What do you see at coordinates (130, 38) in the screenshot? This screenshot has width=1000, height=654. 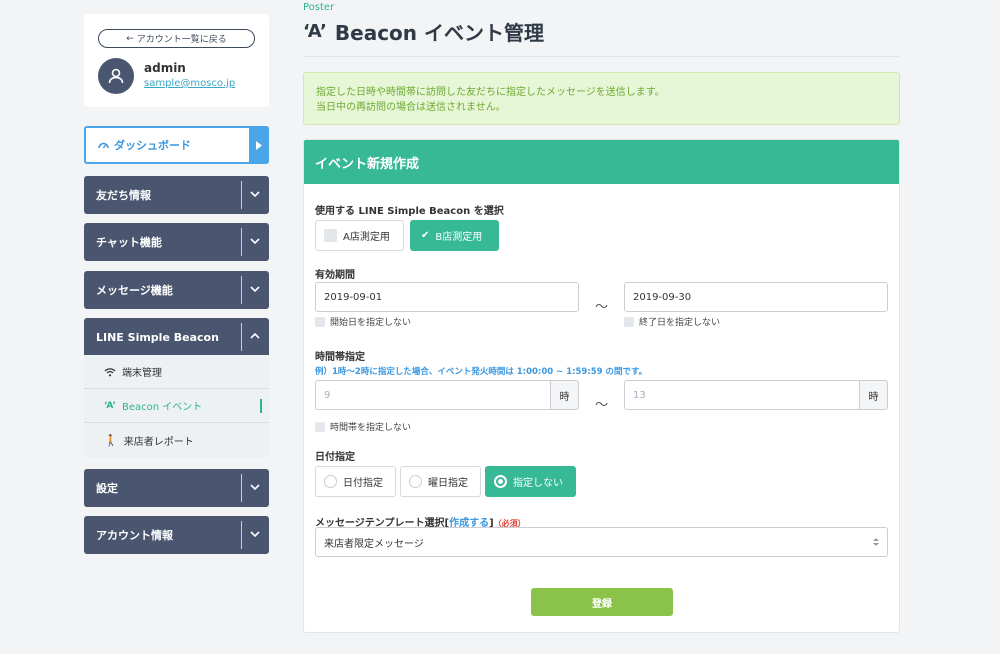 I see `arrow-left-icon: ←` at bounding box center [130, 38].